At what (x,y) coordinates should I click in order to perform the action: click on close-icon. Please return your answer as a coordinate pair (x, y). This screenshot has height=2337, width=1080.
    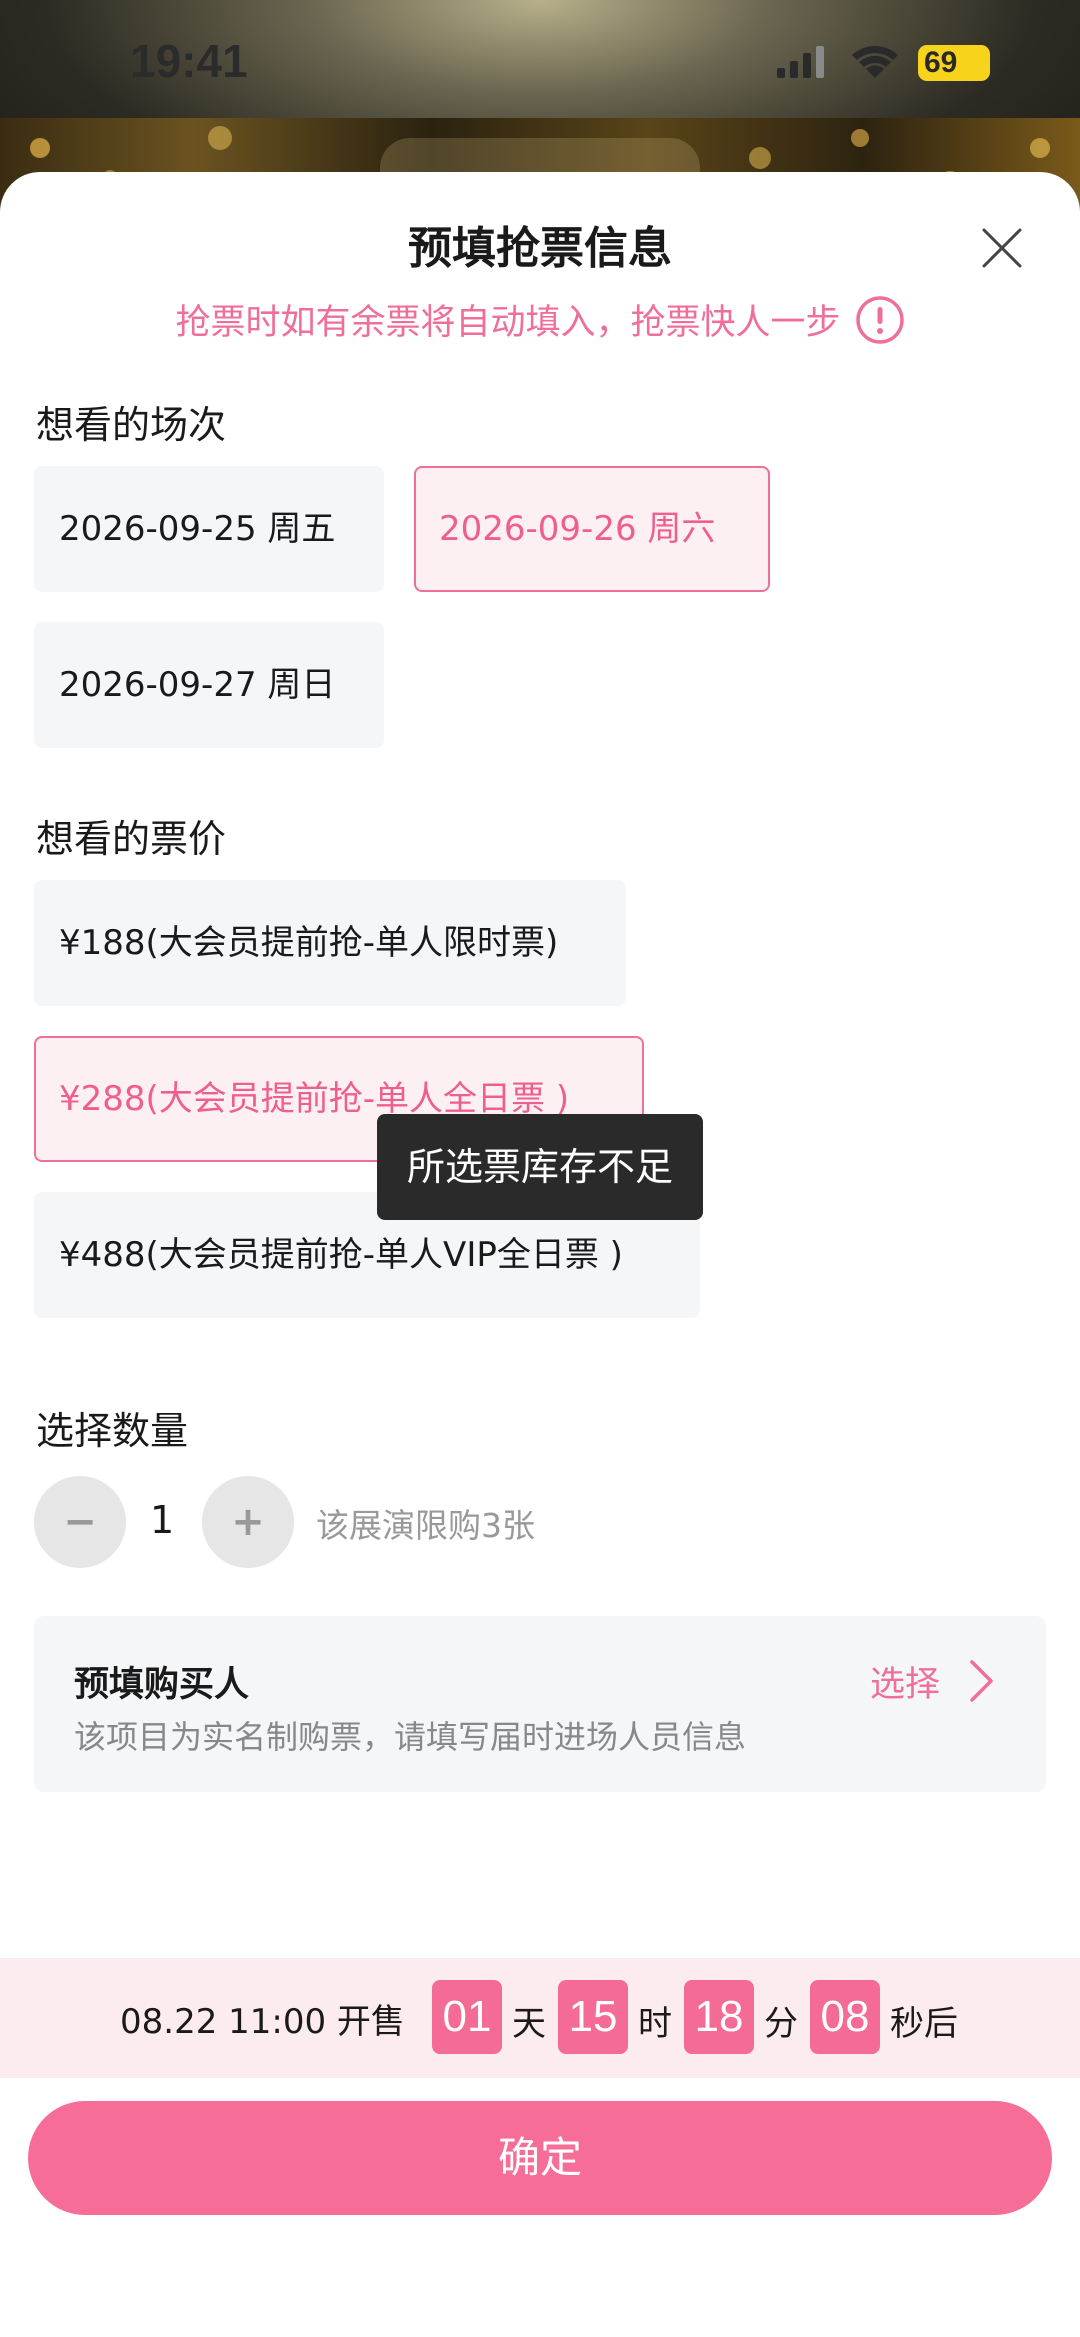
    Looking at the image, I should click on (1002, 248).